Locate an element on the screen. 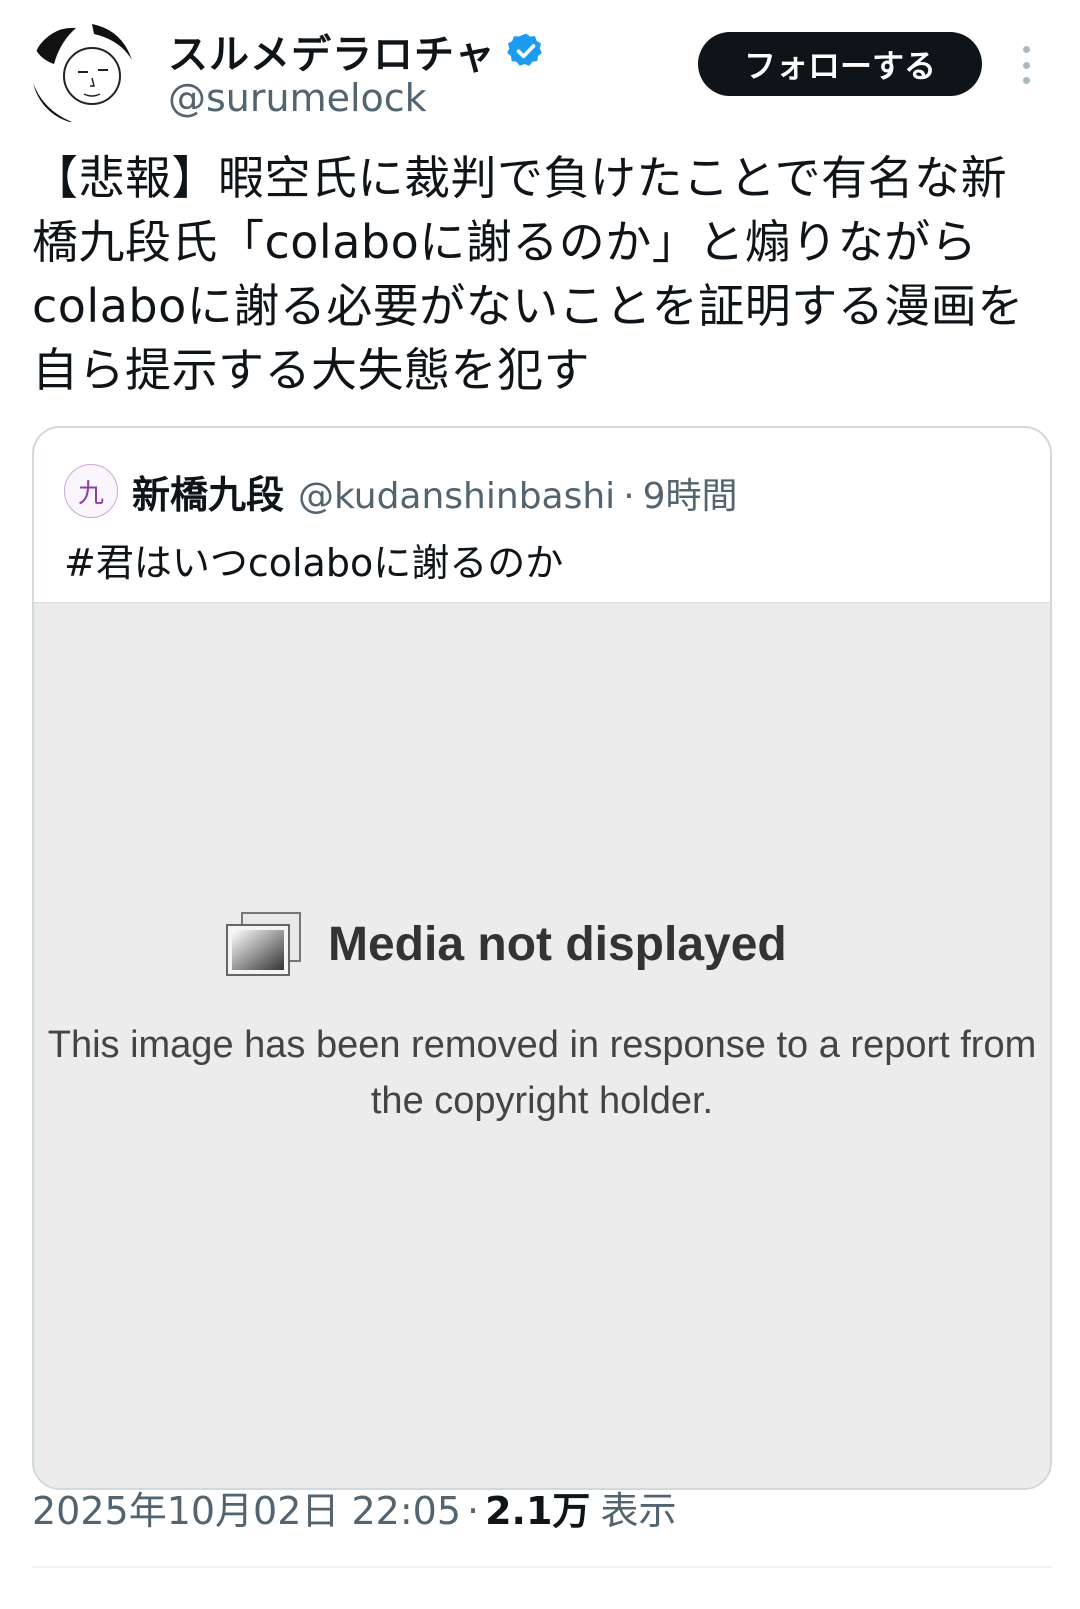  tweet-footer: 2025年10月02日 22:05 · 2.1万 表示 is located at coordinates (354, 1507).